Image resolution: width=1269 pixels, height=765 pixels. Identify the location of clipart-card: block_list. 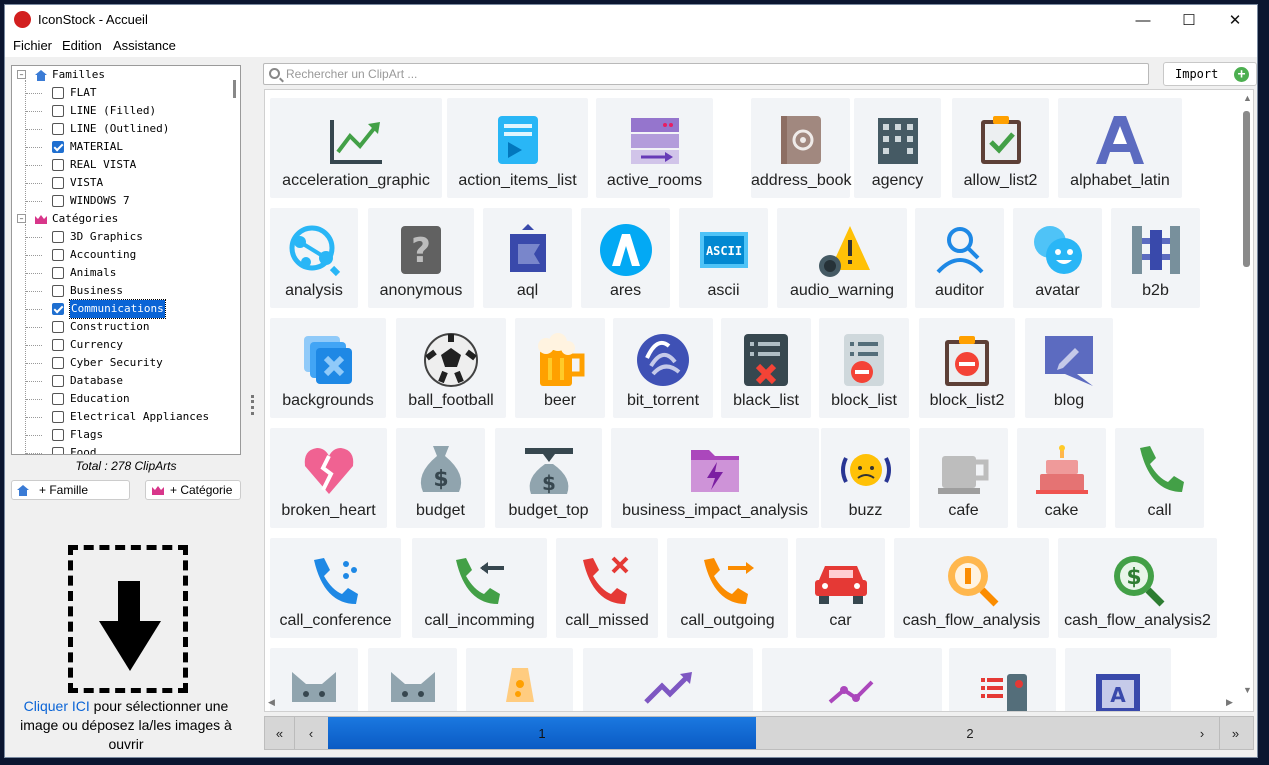
(864, 368).